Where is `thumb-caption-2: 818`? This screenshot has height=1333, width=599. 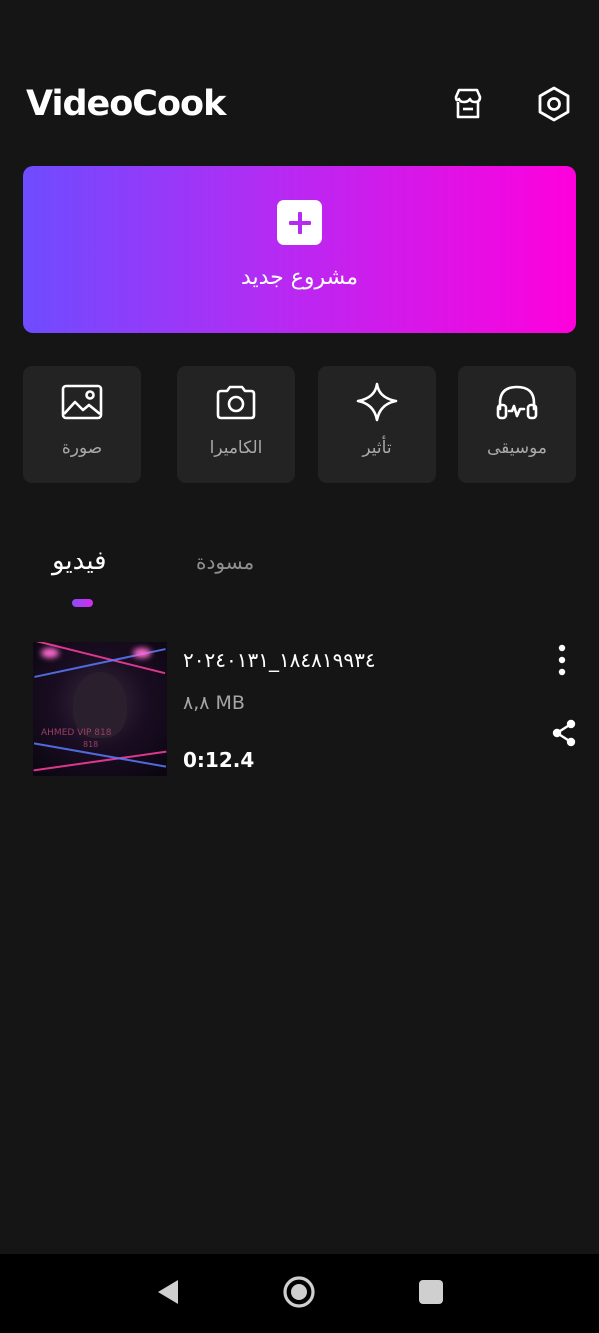
thumb-caption-2: 818 is located at coordinates (91, 744).